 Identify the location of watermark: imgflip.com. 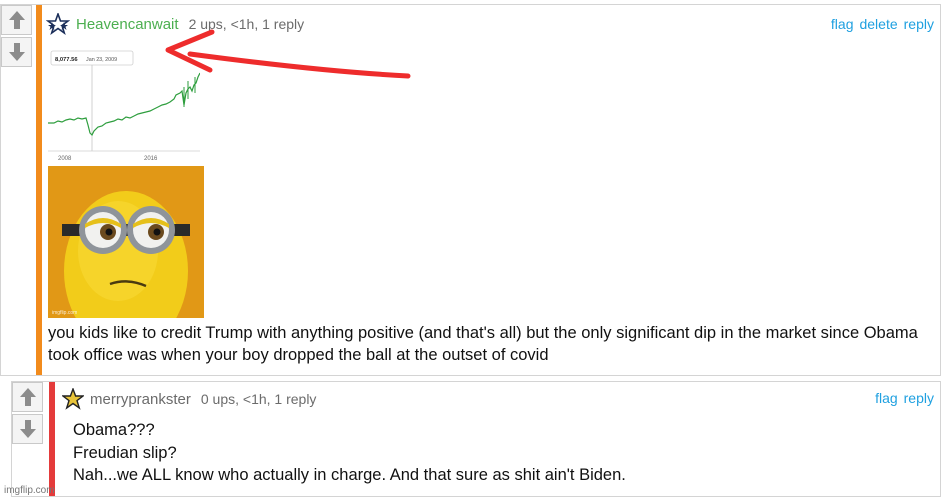
(29, 490).